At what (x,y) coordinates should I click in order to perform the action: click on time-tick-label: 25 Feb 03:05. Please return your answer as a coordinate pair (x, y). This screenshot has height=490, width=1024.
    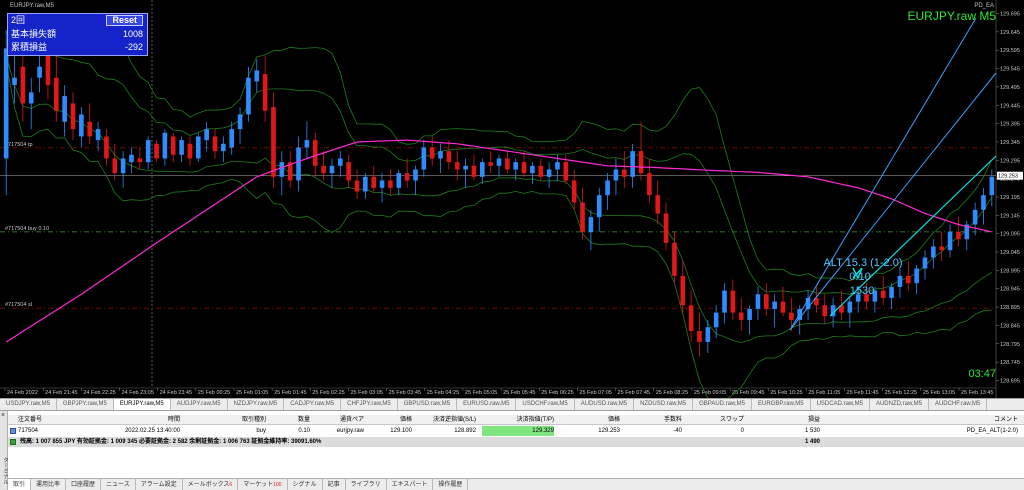
    Looking at the image, I should click on (366, 393).